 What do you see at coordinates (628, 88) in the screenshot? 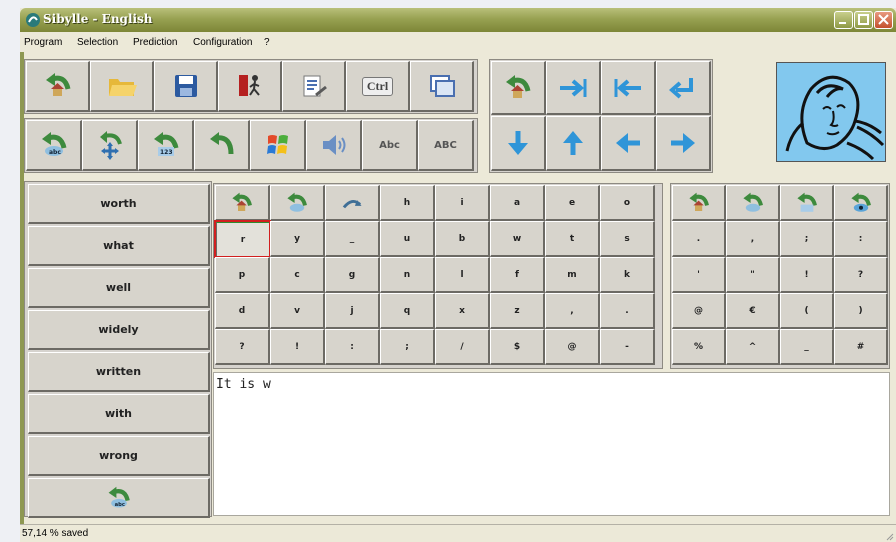
I see `tab-left-button` at bounding box center [628, 88].